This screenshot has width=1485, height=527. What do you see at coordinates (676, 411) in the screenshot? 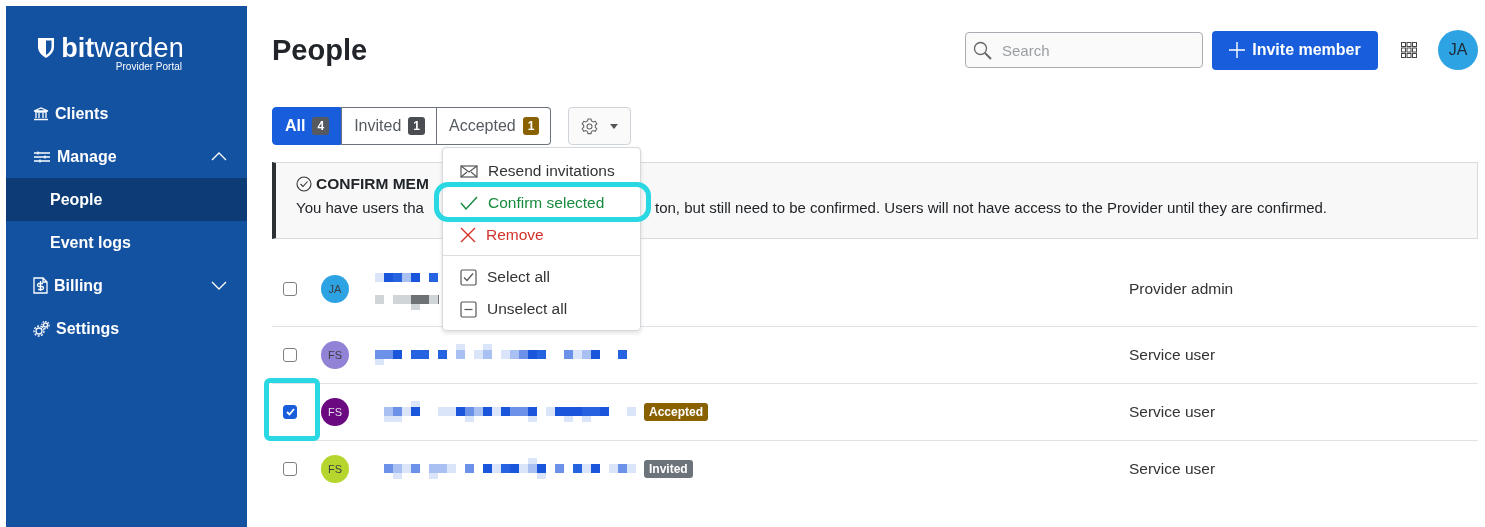
I see `status-badge: Accepted` at bounding box center [676, 411].